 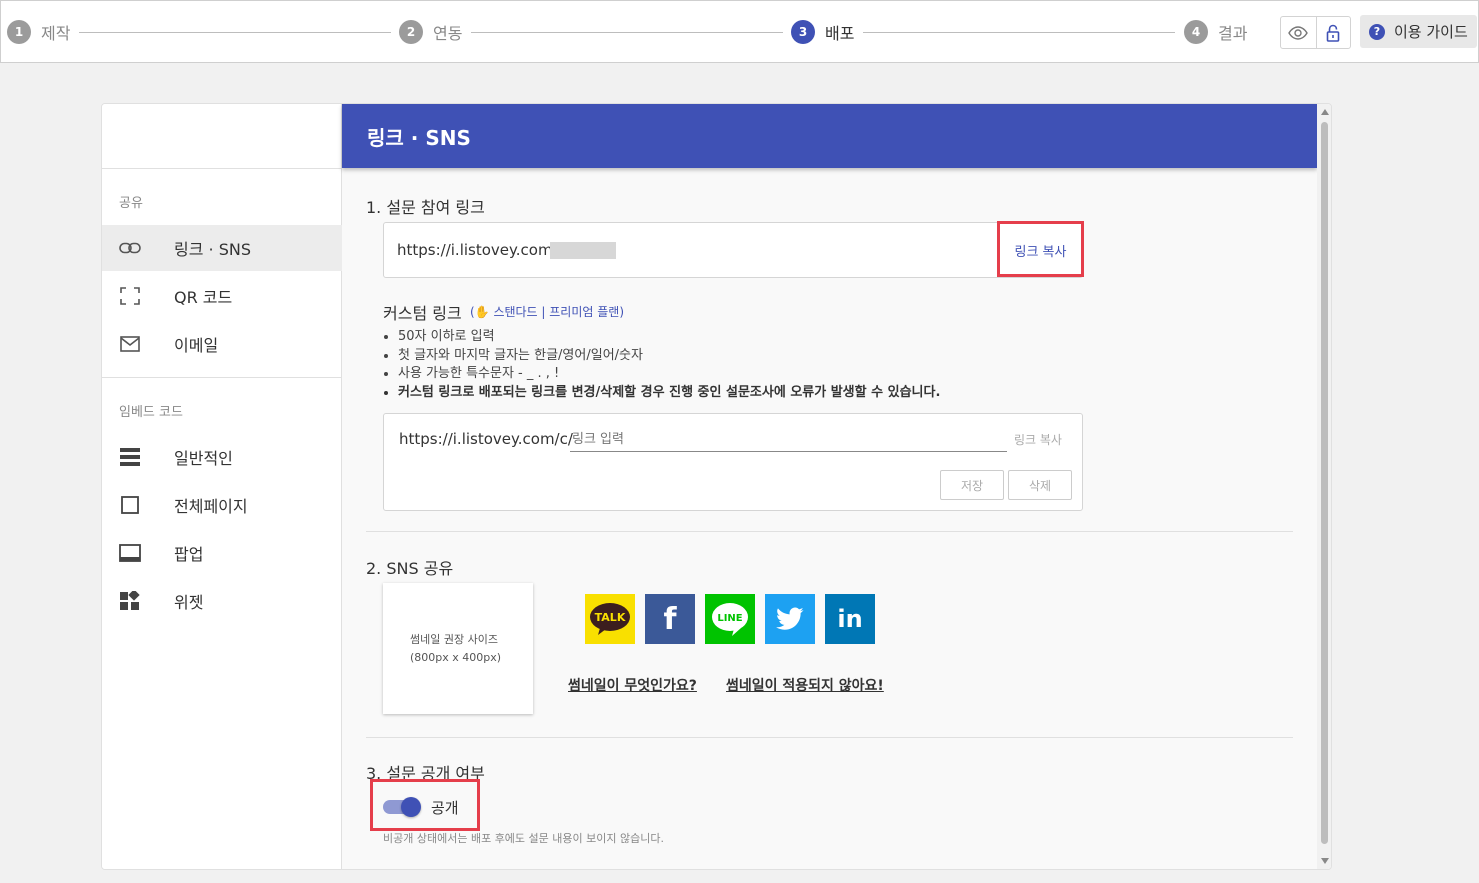 I want to click on sidebar-item-label: QR 코드, so click(x=203, y=297).